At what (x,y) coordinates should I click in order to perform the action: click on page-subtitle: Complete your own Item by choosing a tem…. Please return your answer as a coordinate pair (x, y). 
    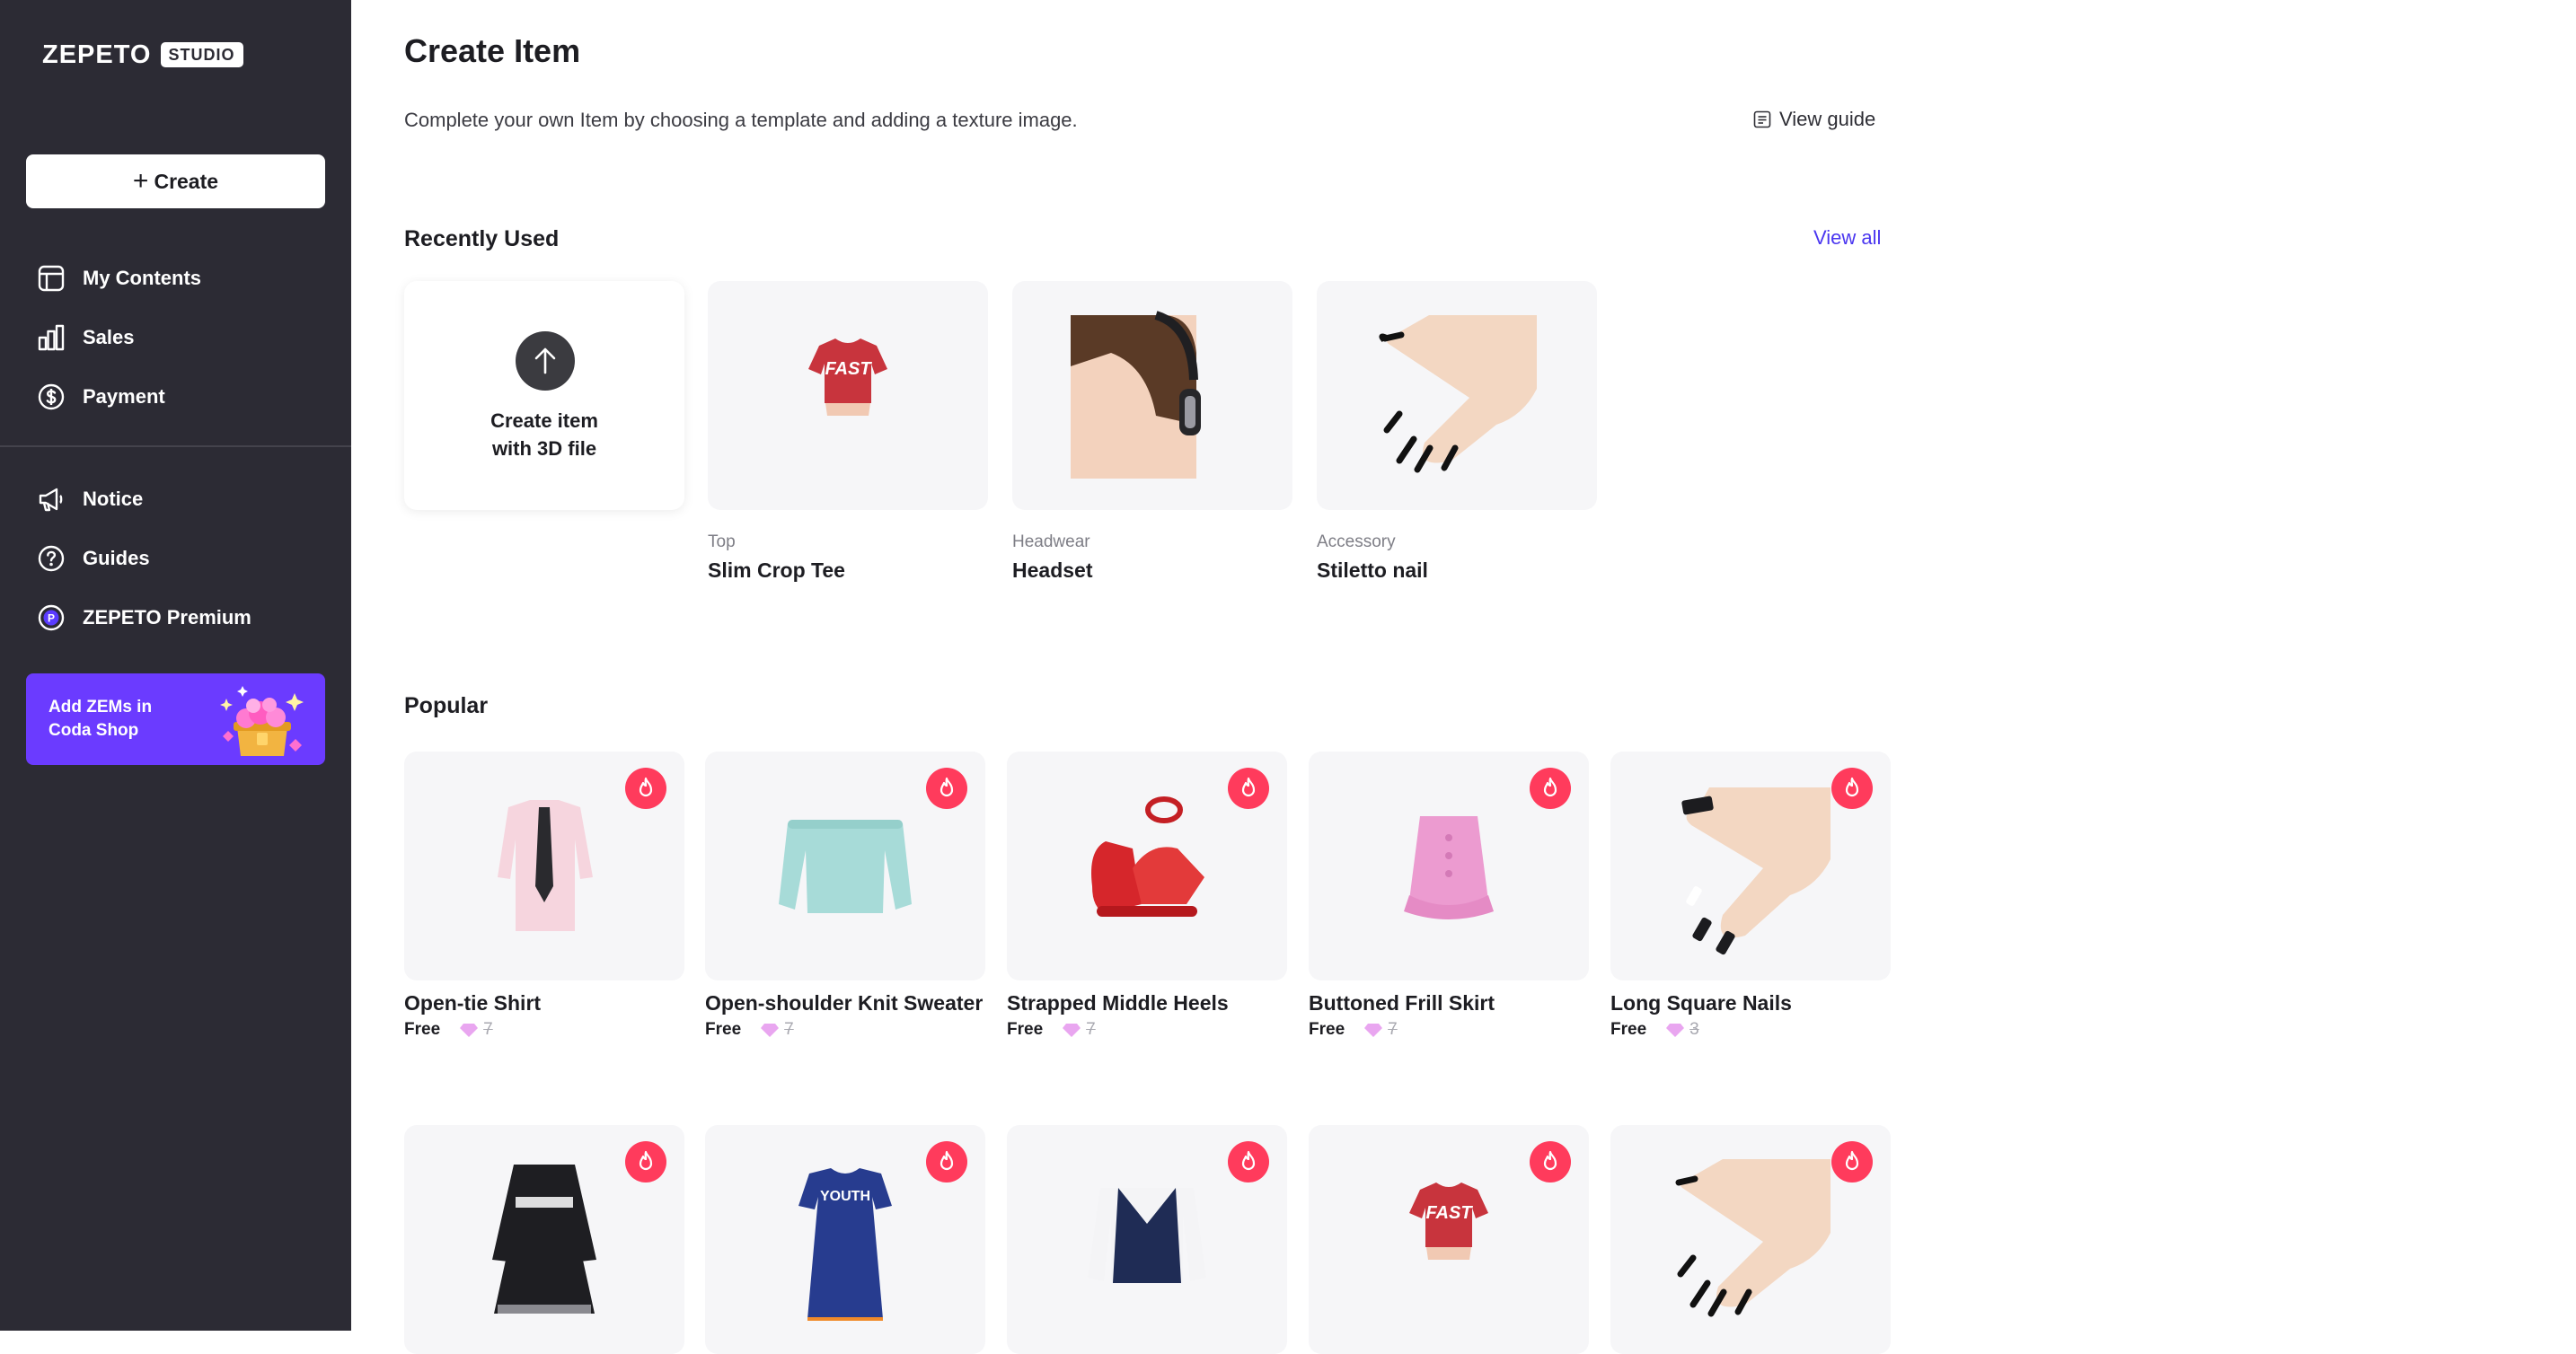
    Looking at the image, I should click on (741, 120).